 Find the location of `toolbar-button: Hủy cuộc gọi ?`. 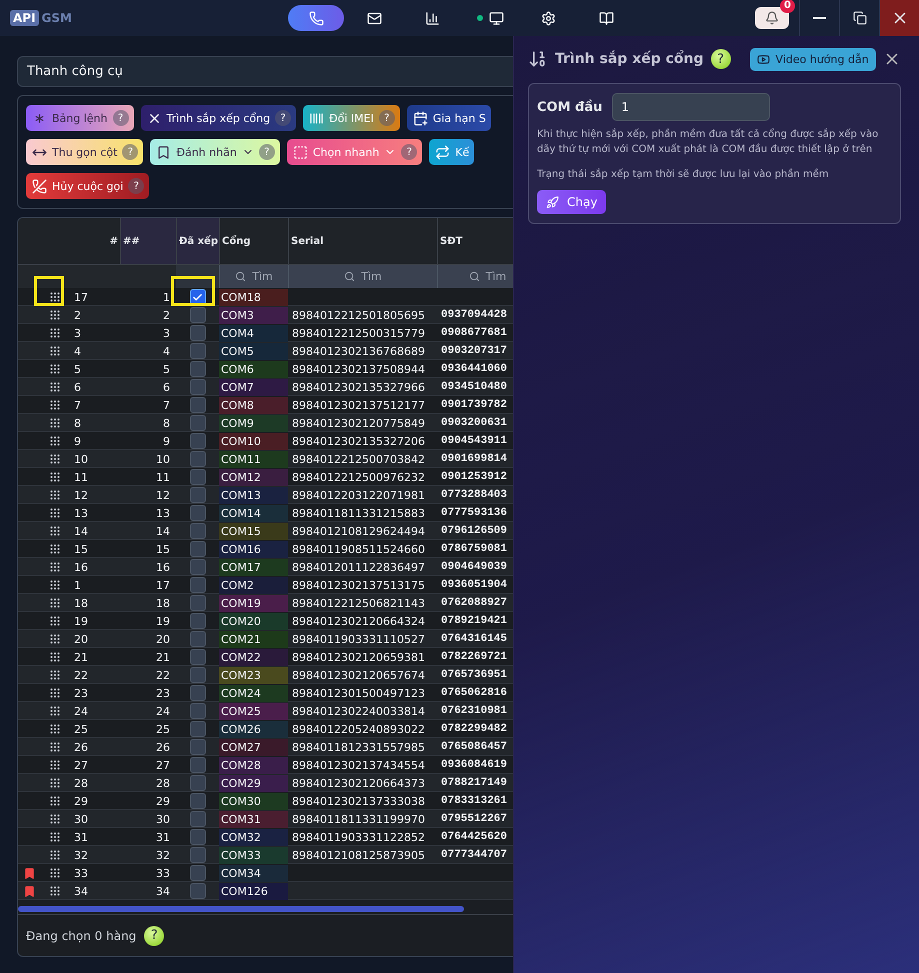

toolbar-button: Hủy cuộc gọi ? is located at coordinates (88, 186).